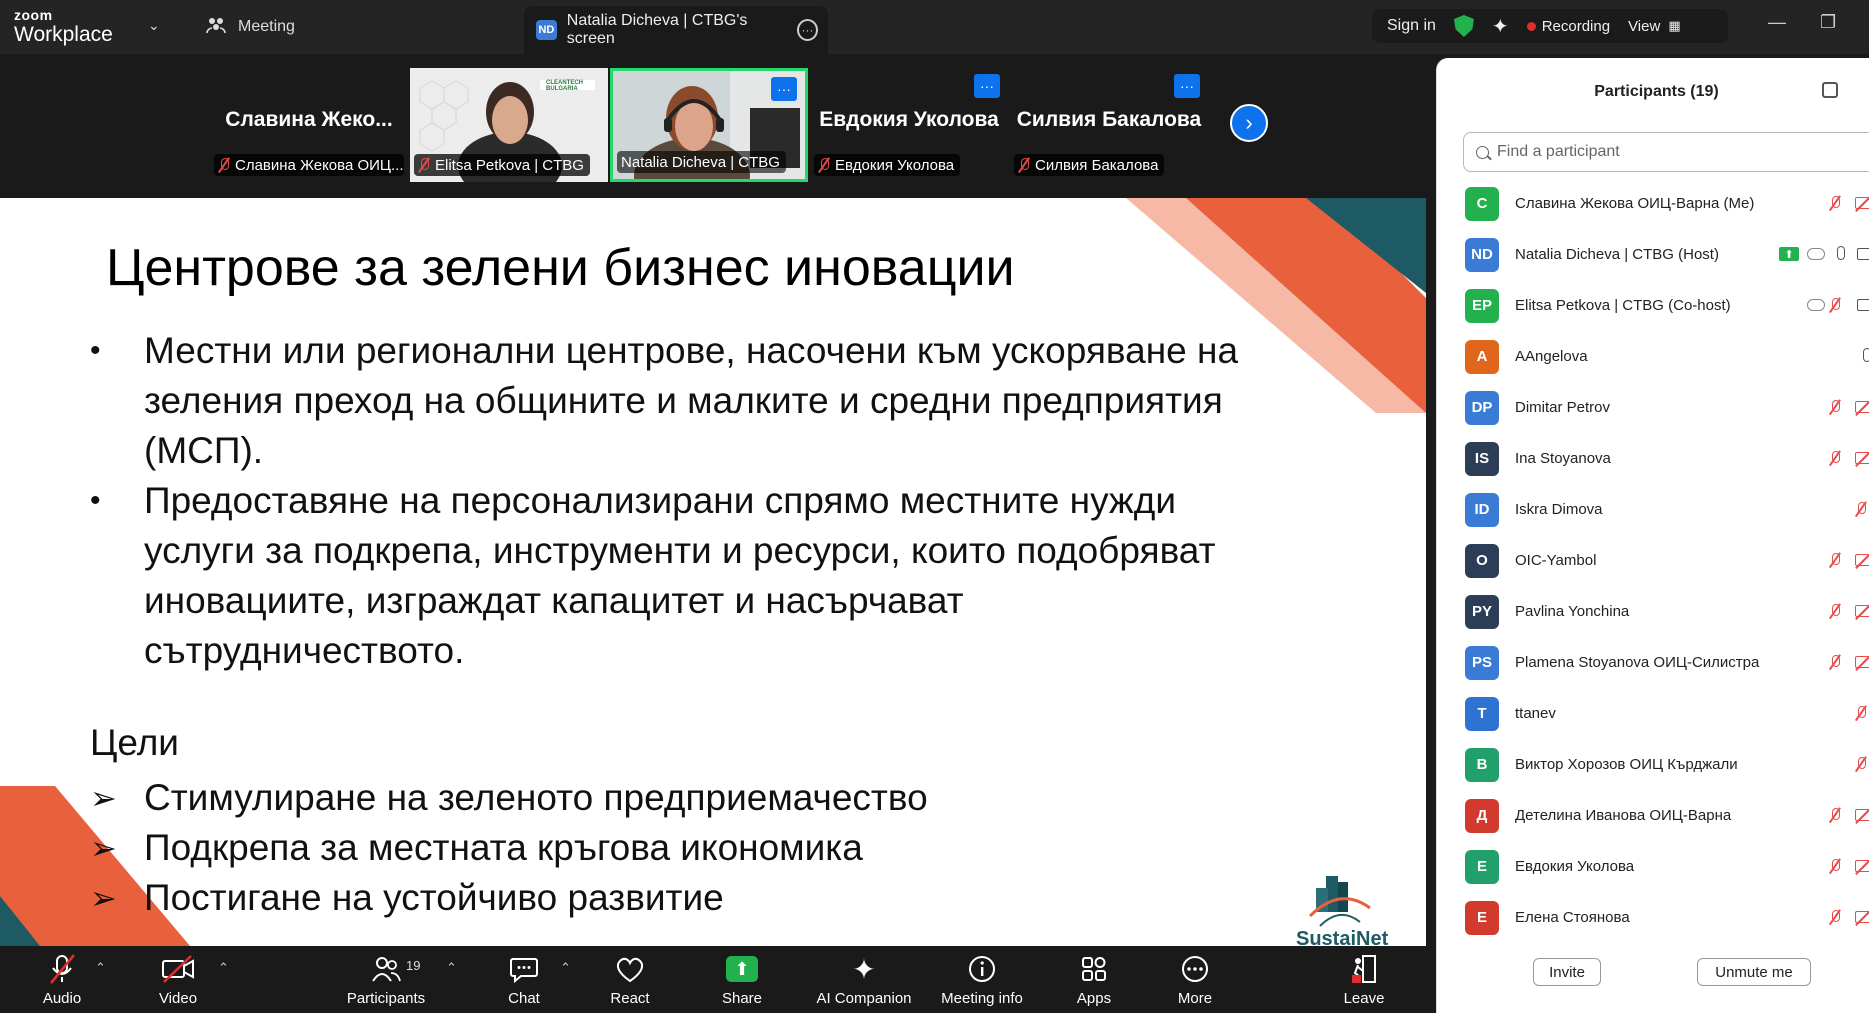 This screenshot has height=1013, width=1869. I want to click on participant-row: DP Dimitar Petrov, so click(1653, 407).